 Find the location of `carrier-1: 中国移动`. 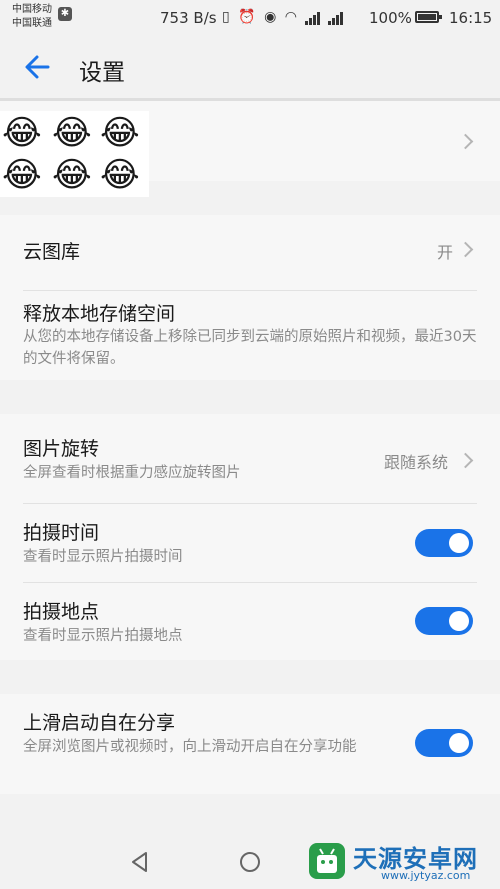

carrier-1: 中国移动 is located at coordinates (32, 9).